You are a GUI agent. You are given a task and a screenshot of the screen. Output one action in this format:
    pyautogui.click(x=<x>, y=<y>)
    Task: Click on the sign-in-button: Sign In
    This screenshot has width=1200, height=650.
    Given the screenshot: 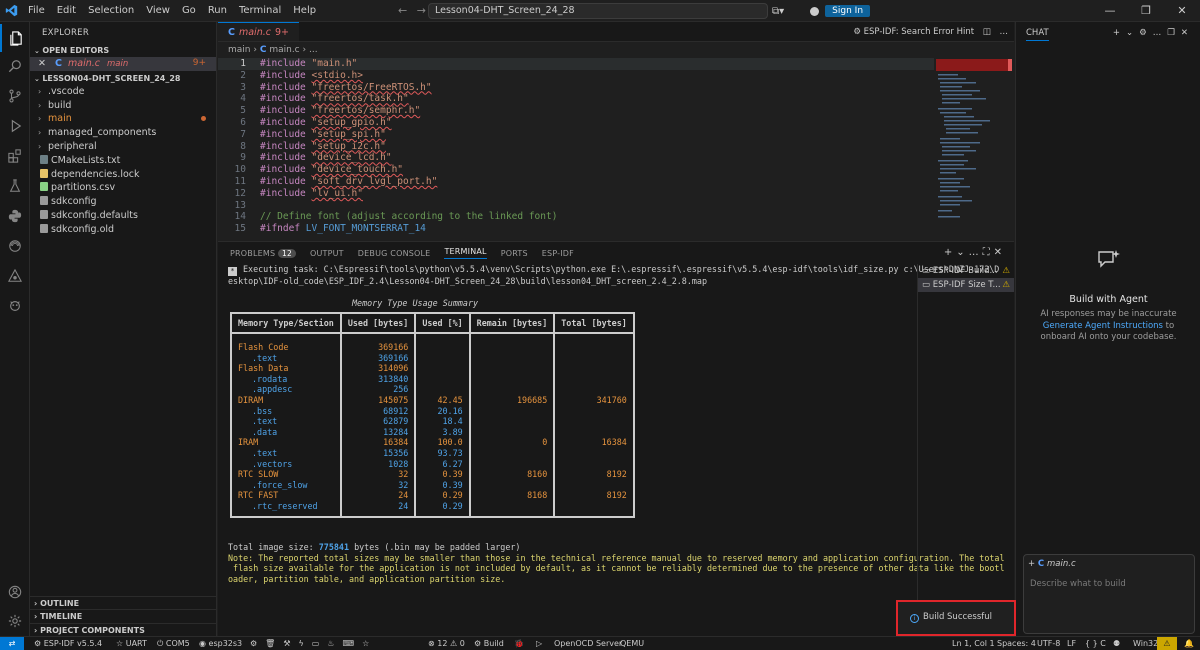 What is the action you would take?
    pyautogui.click(x=848, y=11)
    